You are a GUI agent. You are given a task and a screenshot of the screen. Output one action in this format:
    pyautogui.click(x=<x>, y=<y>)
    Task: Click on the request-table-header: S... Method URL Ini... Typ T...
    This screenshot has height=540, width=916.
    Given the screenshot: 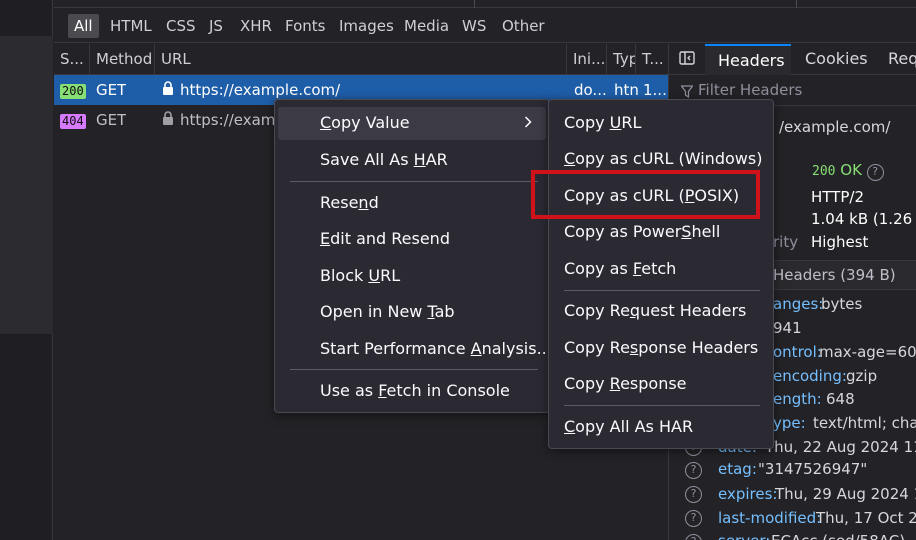 What is the action you would take?
    pyautogui.click(x=361, y=59)
    